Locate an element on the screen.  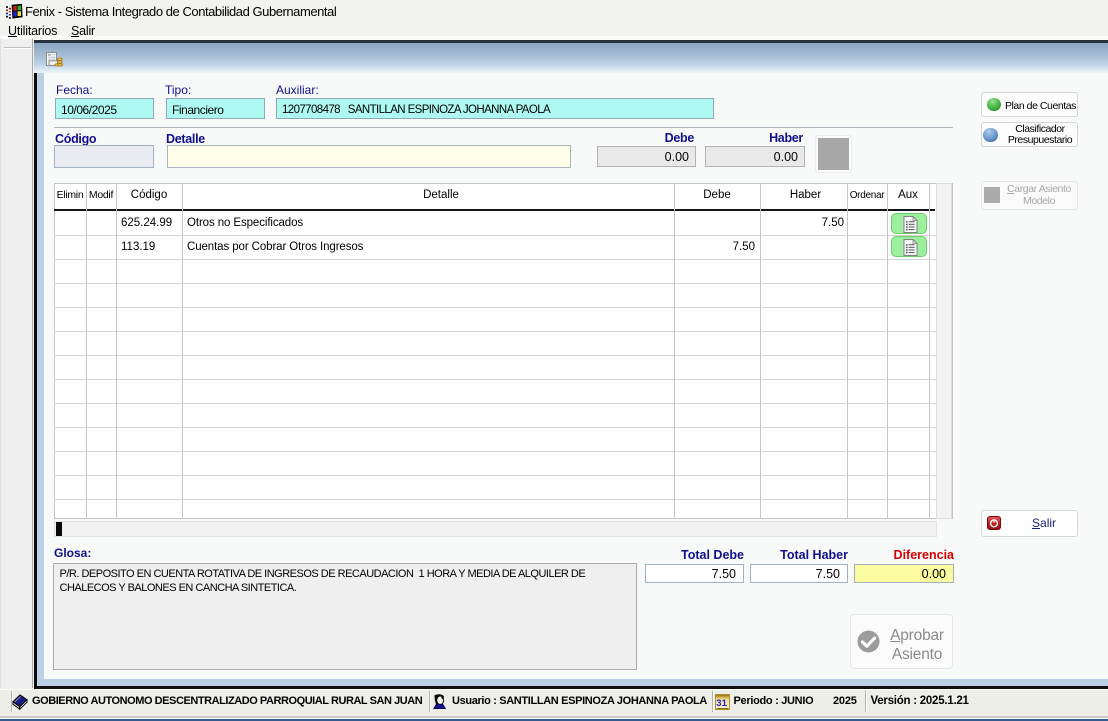
svg-text: 31 is located at coordinates (721, 703).